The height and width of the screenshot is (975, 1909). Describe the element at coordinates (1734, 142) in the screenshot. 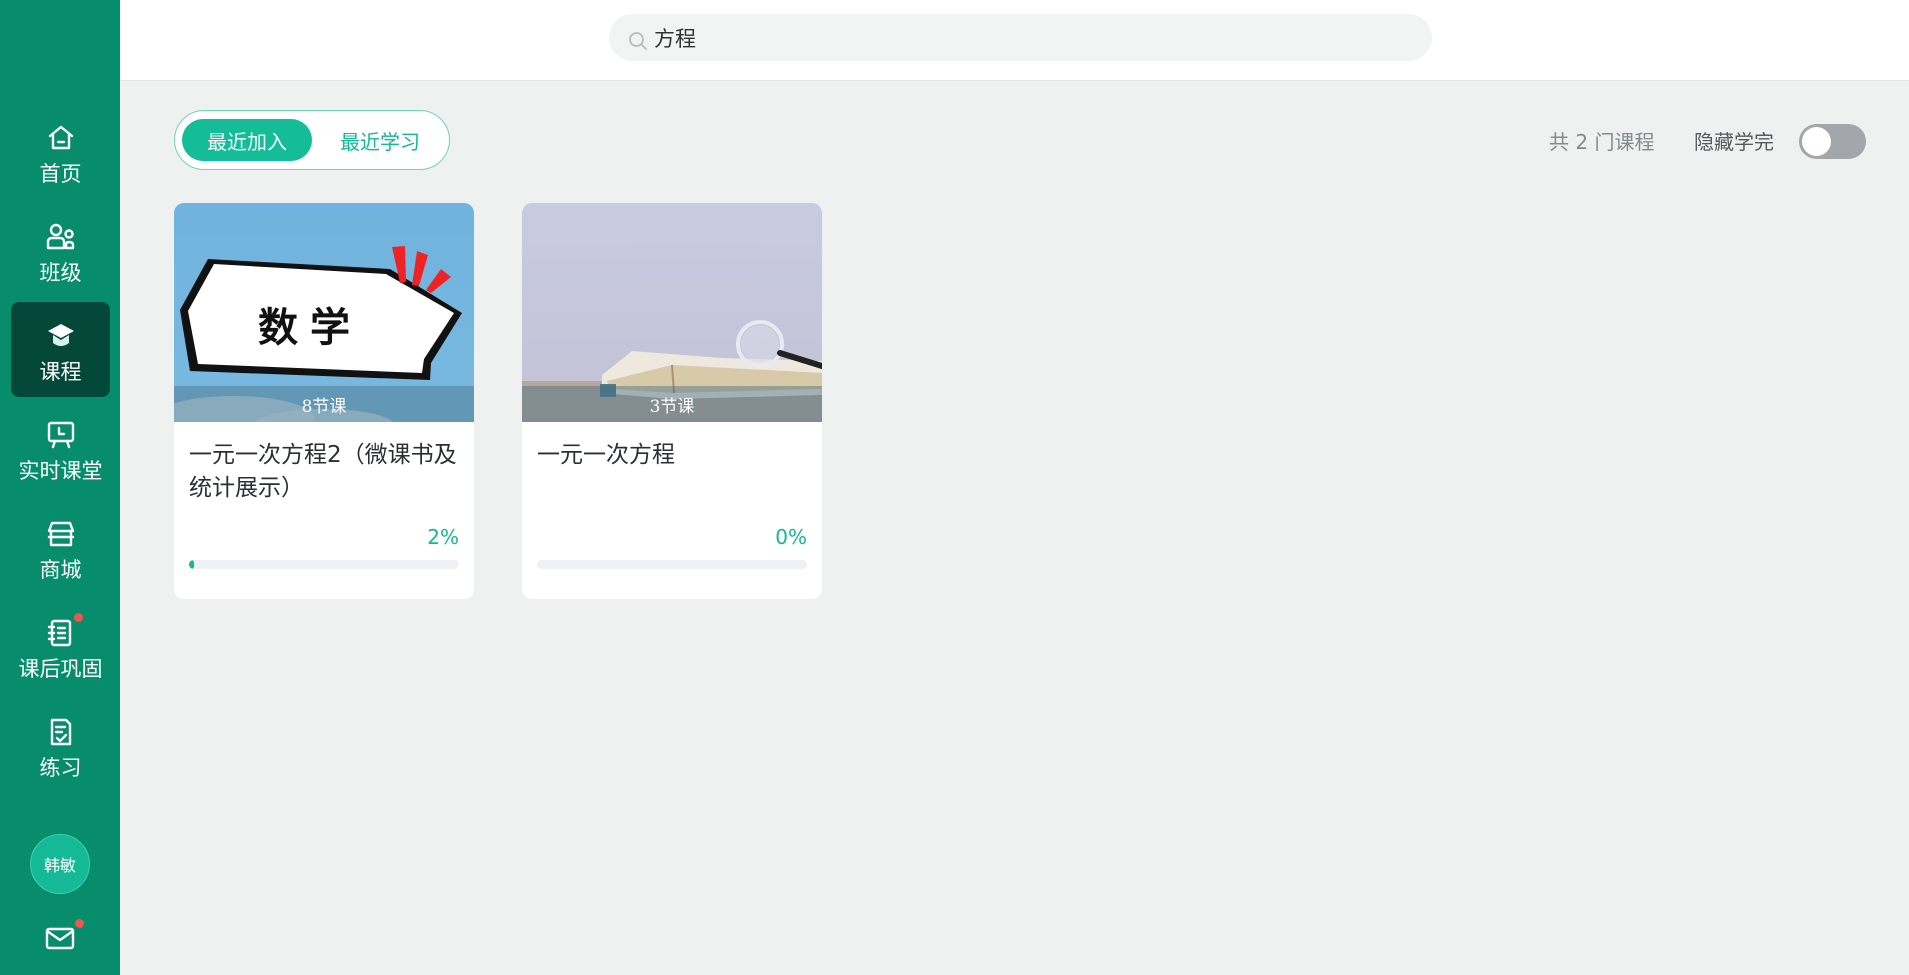

I see `hide-completed-label: 隐藏学完` at that location.